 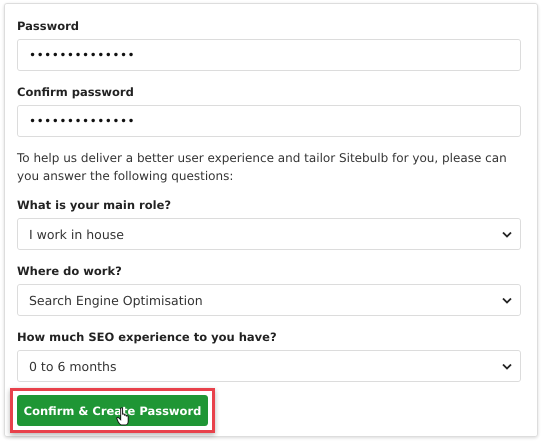 What do you see at coordinates (48, 26) in the screenshot?
I see `field-label: Password` at bounding box center [48, 26].